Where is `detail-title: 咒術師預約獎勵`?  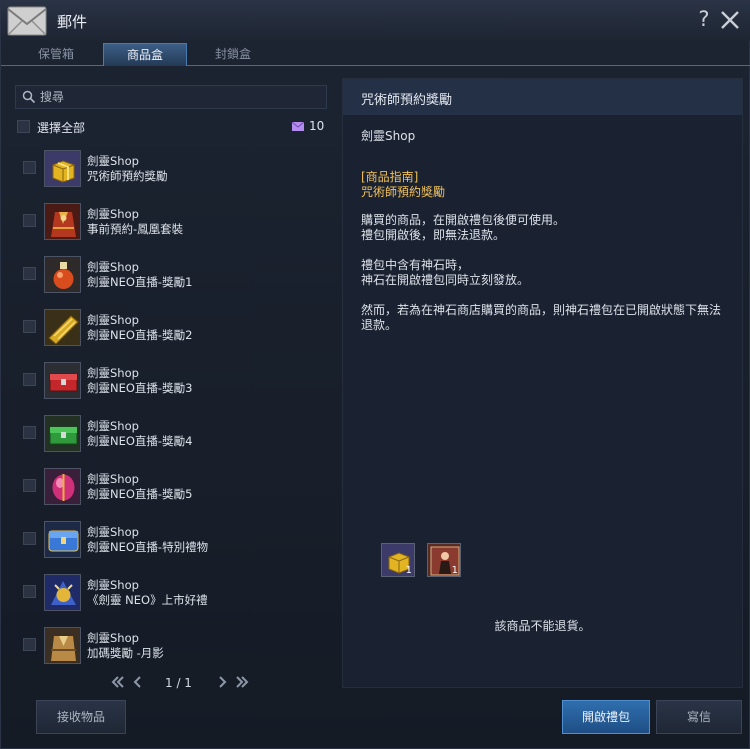 detail-title: 咒術師預約獎勵 is located at coordinates (407, 100).